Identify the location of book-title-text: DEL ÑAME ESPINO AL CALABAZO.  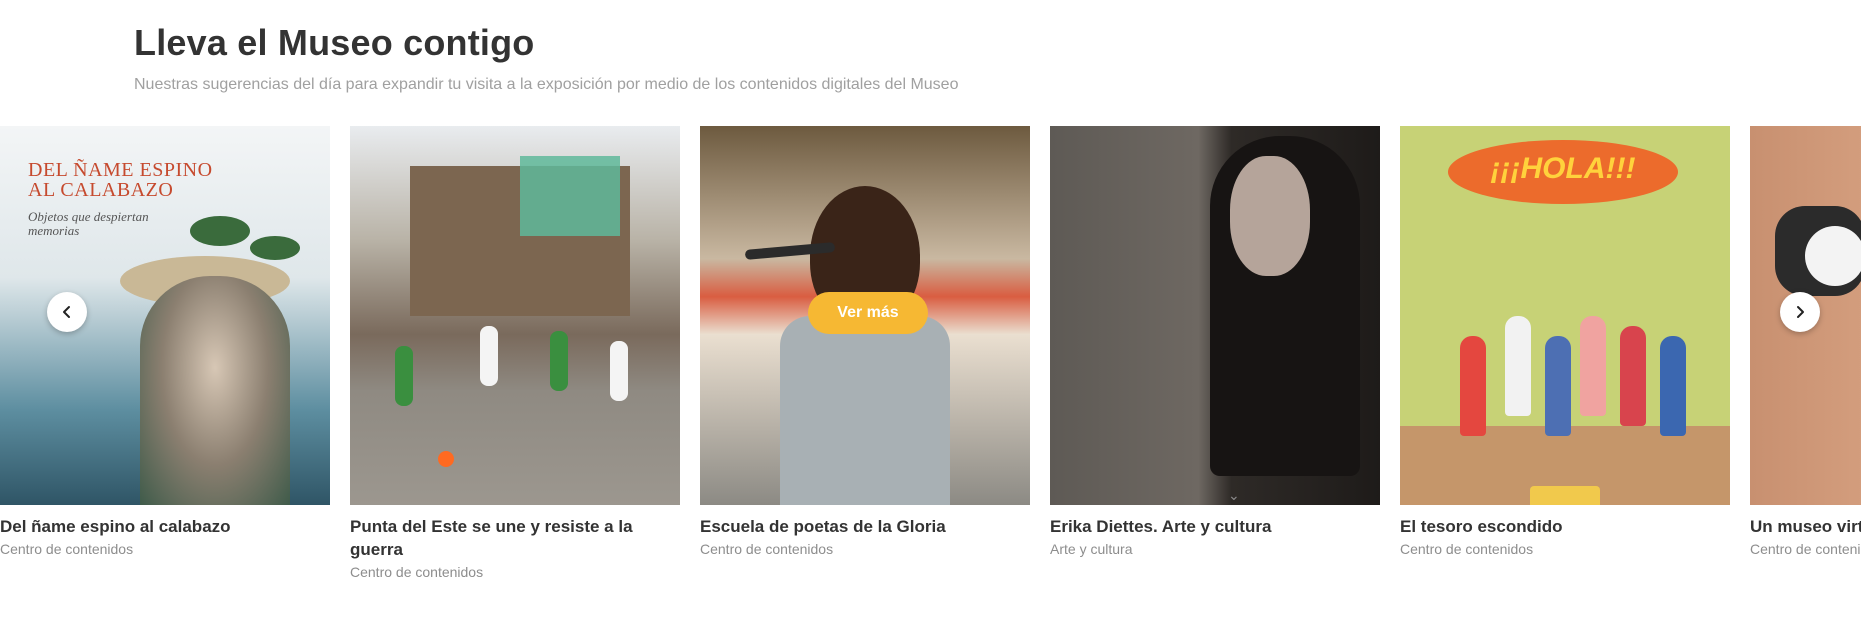
(120, 180).